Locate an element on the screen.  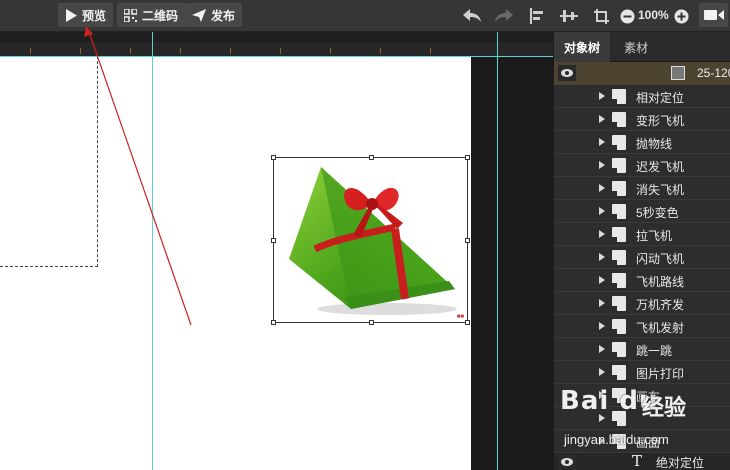
layer-row: 飞机路线 is located at coordinates (642, 280).